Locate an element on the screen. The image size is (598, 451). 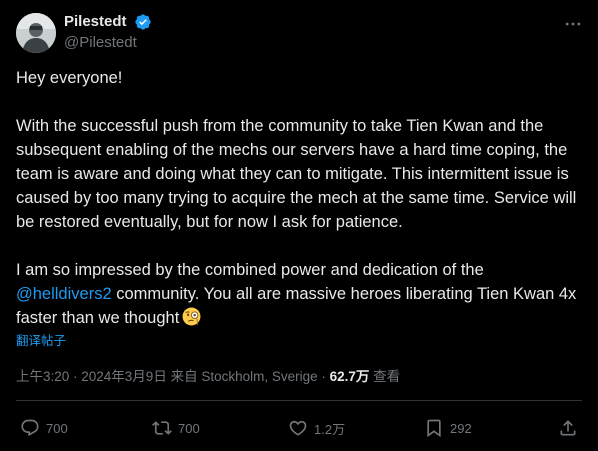
verified-badge-icon is located at coordinates (143, 22).